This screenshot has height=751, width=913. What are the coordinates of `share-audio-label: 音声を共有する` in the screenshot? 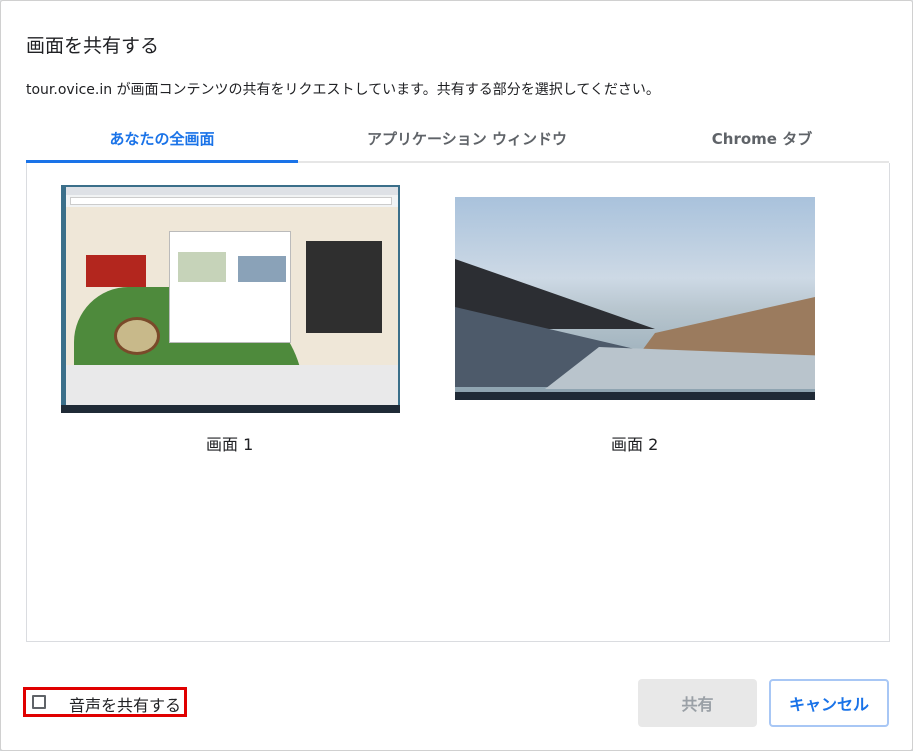 It's located at (125, 704).